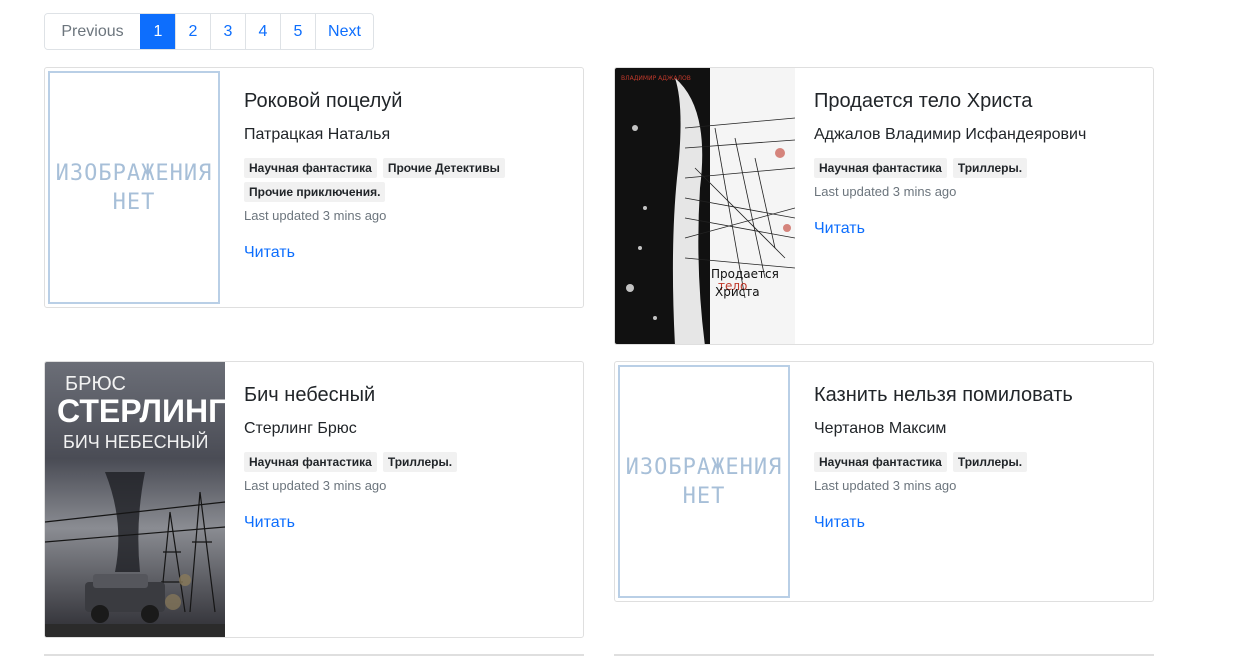 The width and height of the screenshot is (1252, 656). I want to click on book-cover-image: ВЛАДИМИР АДЖАЛОВ Продается тело Христа, so click(705, 206).